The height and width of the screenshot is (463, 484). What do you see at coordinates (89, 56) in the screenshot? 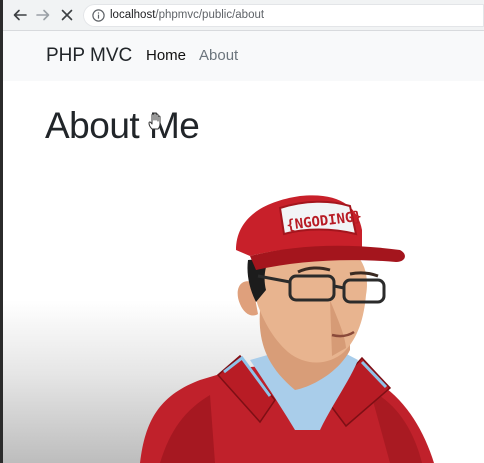
I see `navbar-brand: PHP MVC` at bounding box center [89, 56].